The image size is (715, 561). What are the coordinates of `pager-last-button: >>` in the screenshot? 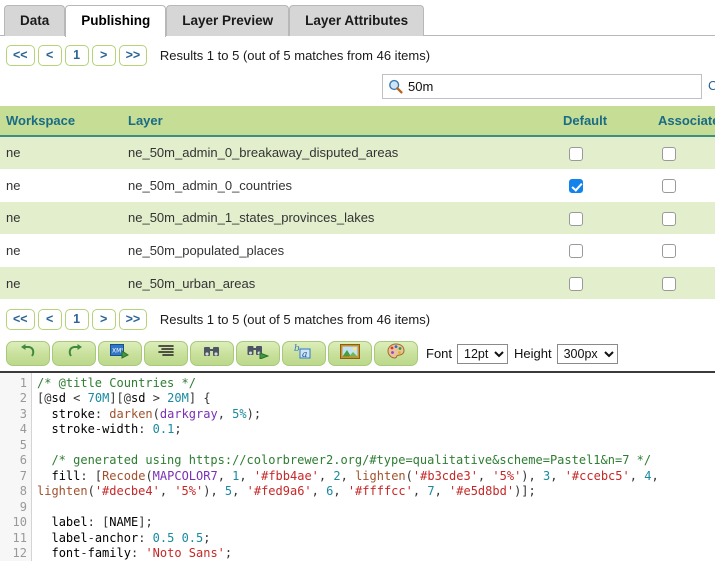 It's located at (133, 55).